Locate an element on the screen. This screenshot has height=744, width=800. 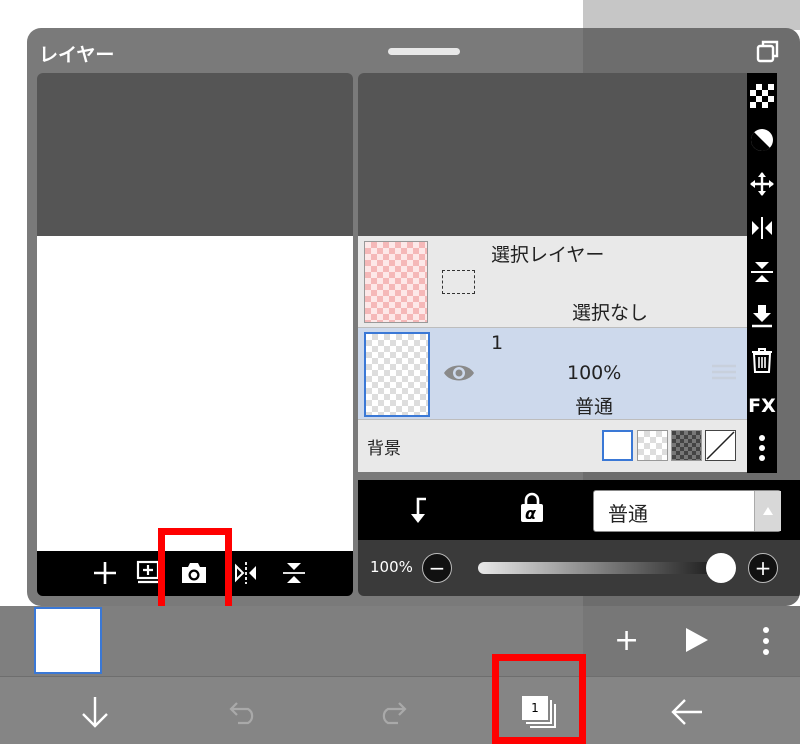
frame-bar: + is located at coordinates (400, 641).